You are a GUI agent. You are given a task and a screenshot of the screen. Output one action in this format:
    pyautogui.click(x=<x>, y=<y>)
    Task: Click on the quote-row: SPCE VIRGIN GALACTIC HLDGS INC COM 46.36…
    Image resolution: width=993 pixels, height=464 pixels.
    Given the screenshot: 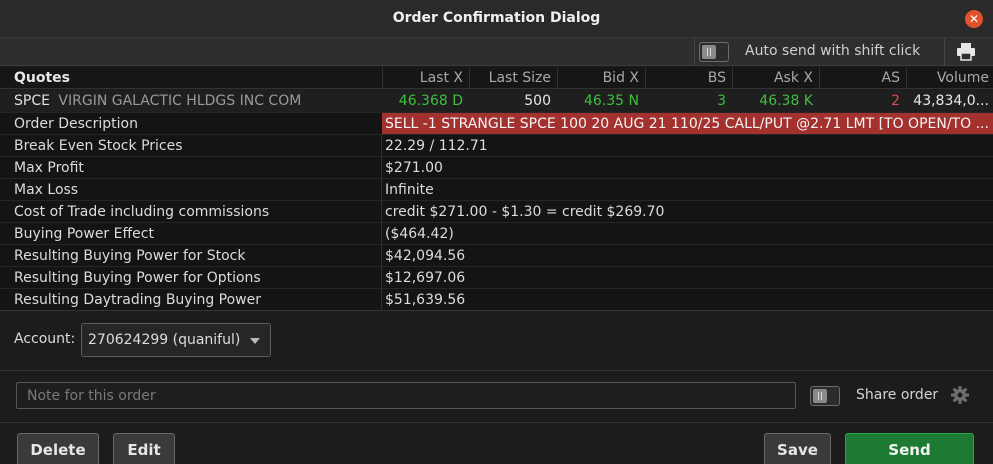 What is the action you would take?
    pyautogui.click(x=496, y=101)
    